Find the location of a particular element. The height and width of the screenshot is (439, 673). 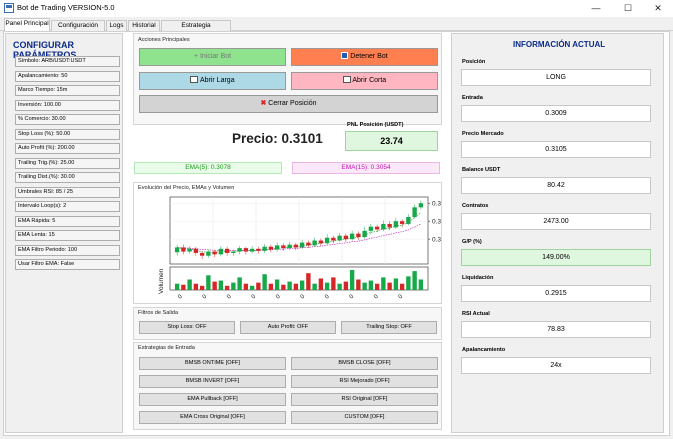

info-value: 0.2915 is located at coordinates (556, 293).